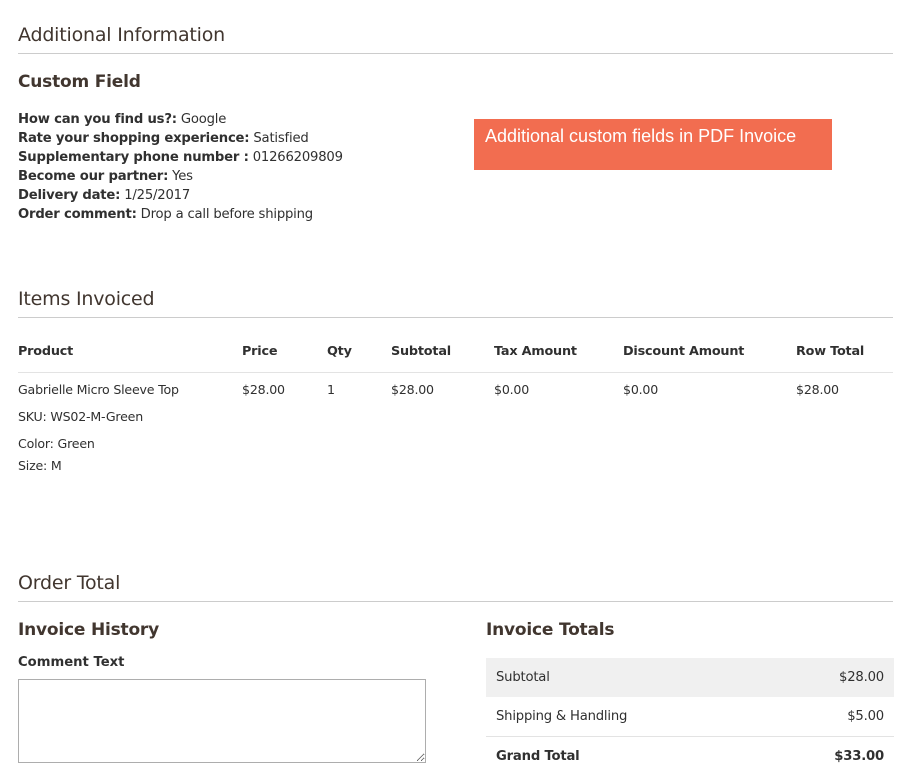  What do you see at coordinates (227, 214) in the screenshot?
I see `field-value: Drop a call before shipping` at bounding box center [227, 214].